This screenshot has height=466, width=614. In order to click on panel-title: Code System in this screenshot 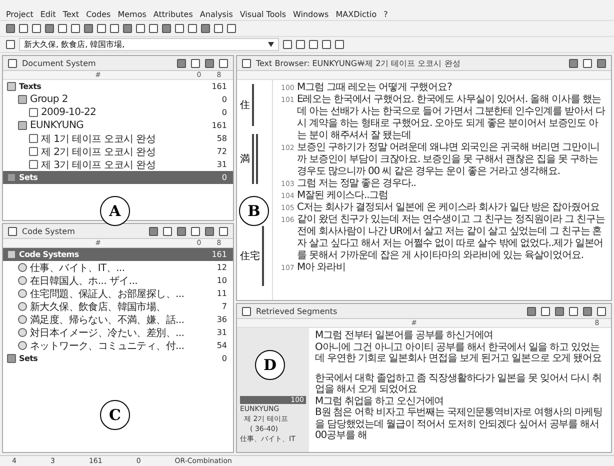, I will do `click(49, 231)`.